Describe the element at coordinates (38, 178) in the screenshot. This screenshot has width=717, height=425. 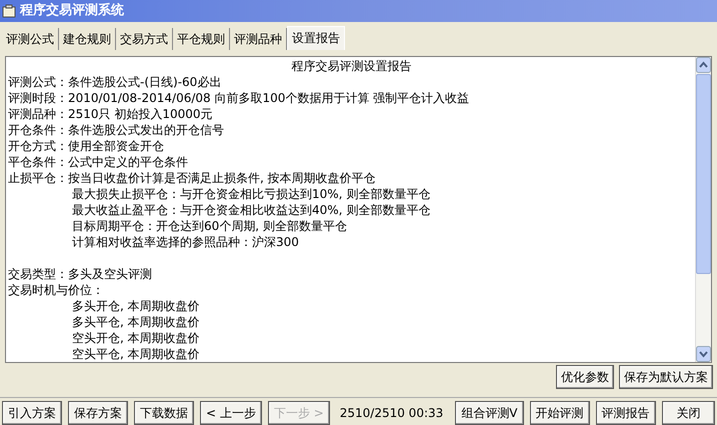
I see `report-label: 止损平仓：` at that location.